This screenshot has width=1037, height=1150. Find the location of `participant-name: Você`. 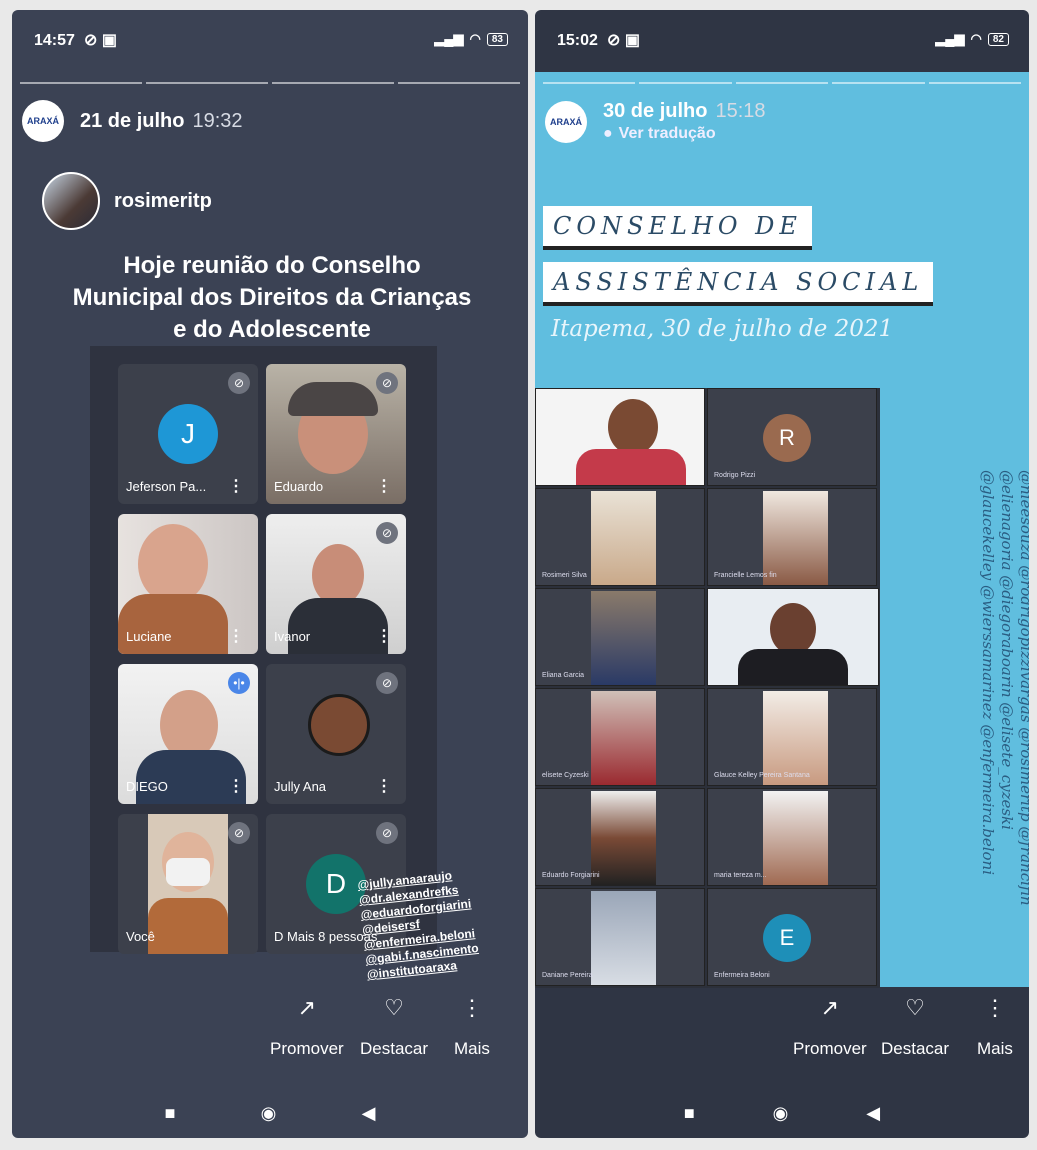

participant-name: Você is located at coordinates (140, 936).